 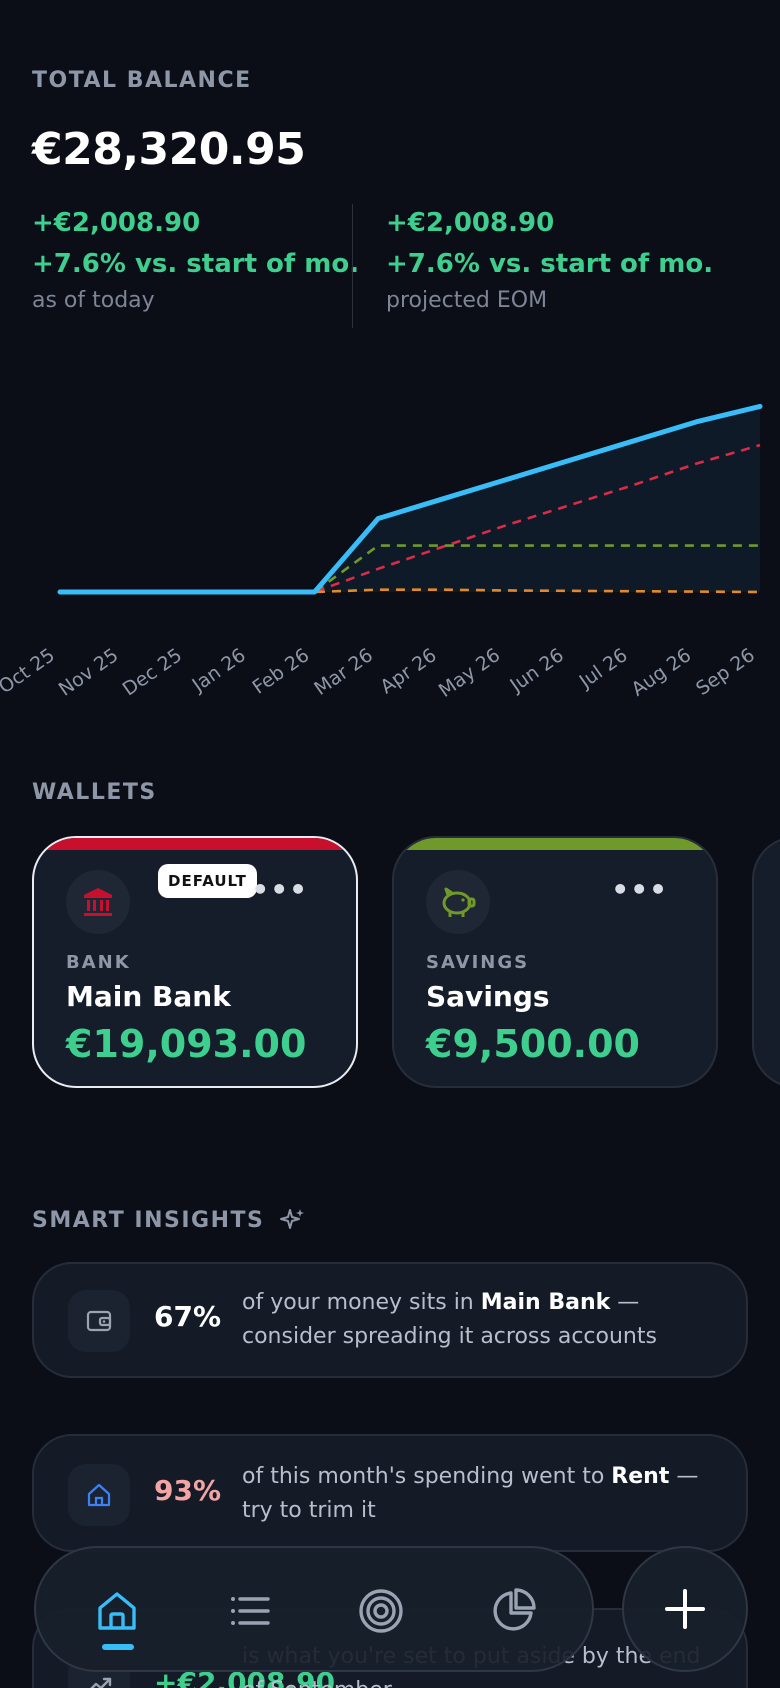 I want to click on smart-insights-label: SMART INSIGHTS, so click(x=169, y=1220).